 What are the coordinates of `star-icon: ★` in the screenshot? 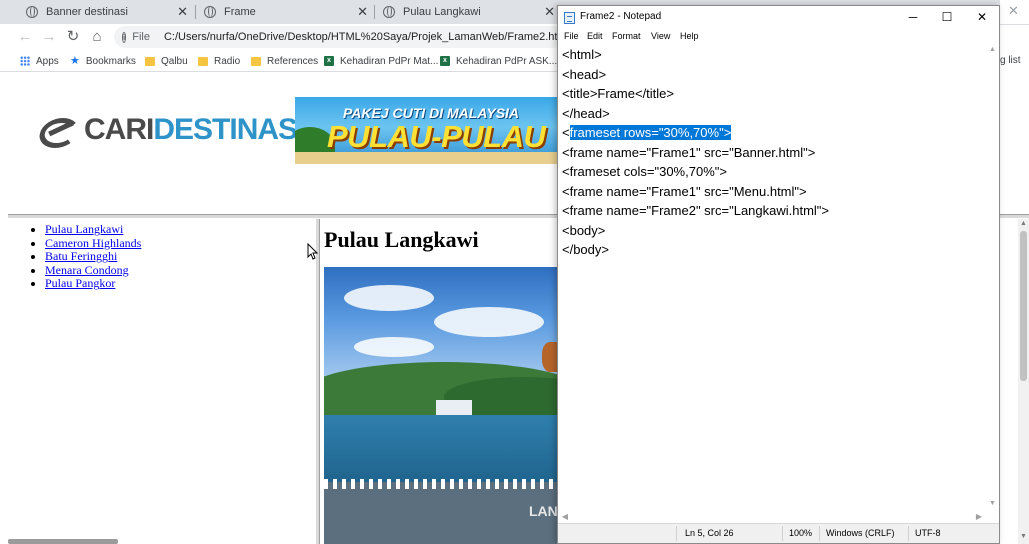 It's located at (75, 61).